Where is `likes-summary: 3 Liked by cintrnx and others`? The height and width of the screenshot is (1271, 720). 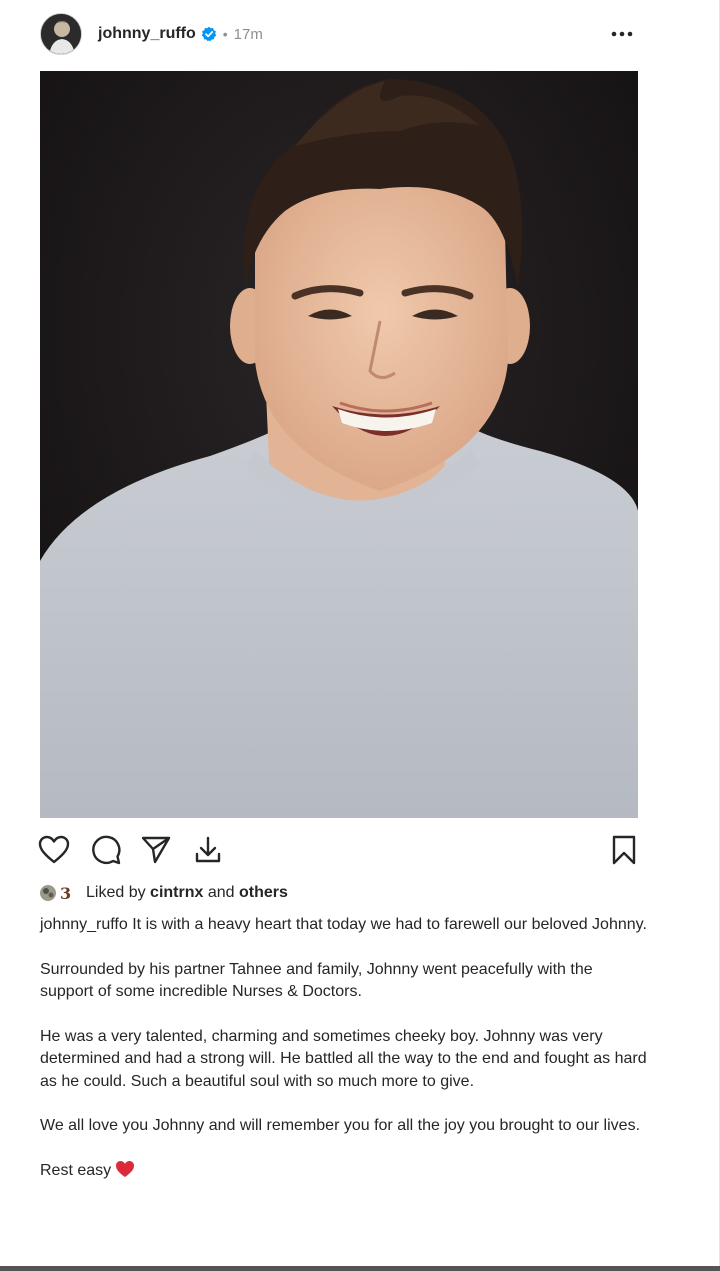
likes-summary: 3 Liked by cintrnx and others is located at coordinates (163, 893).